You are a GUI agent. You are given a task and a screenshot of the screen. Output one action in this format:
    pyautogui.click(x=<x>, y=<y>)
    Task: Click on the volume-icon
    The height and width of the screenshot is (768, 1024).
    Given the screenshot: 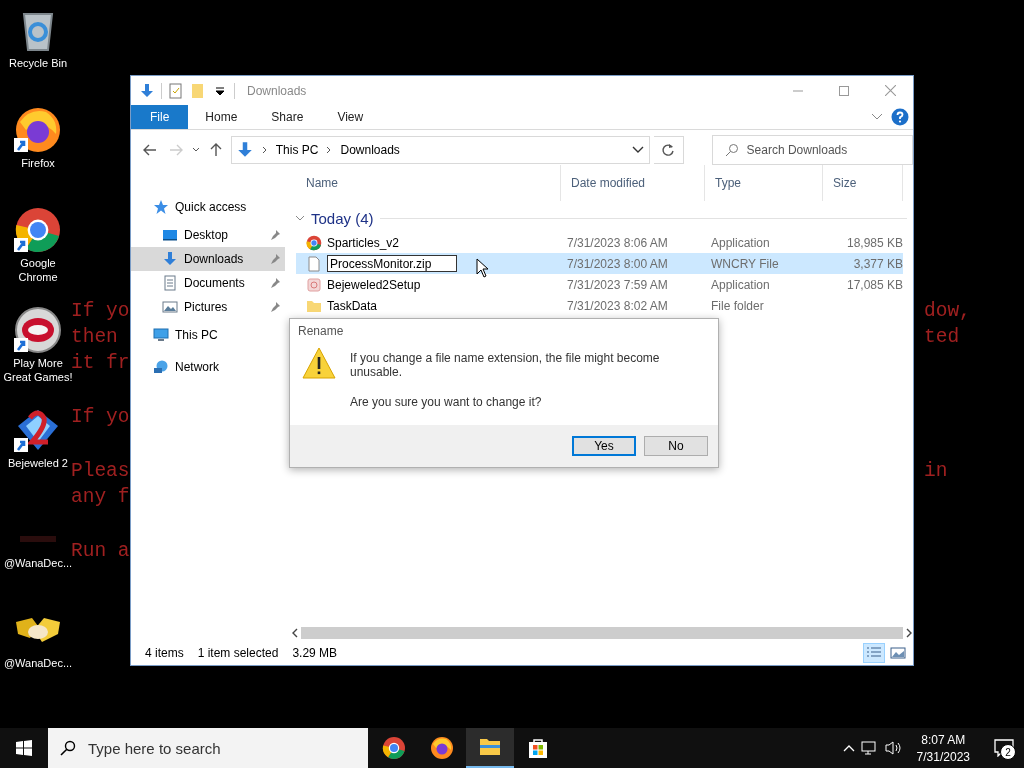 What is the action you would take?
    pyautogui.click(x=893, y=748)
    